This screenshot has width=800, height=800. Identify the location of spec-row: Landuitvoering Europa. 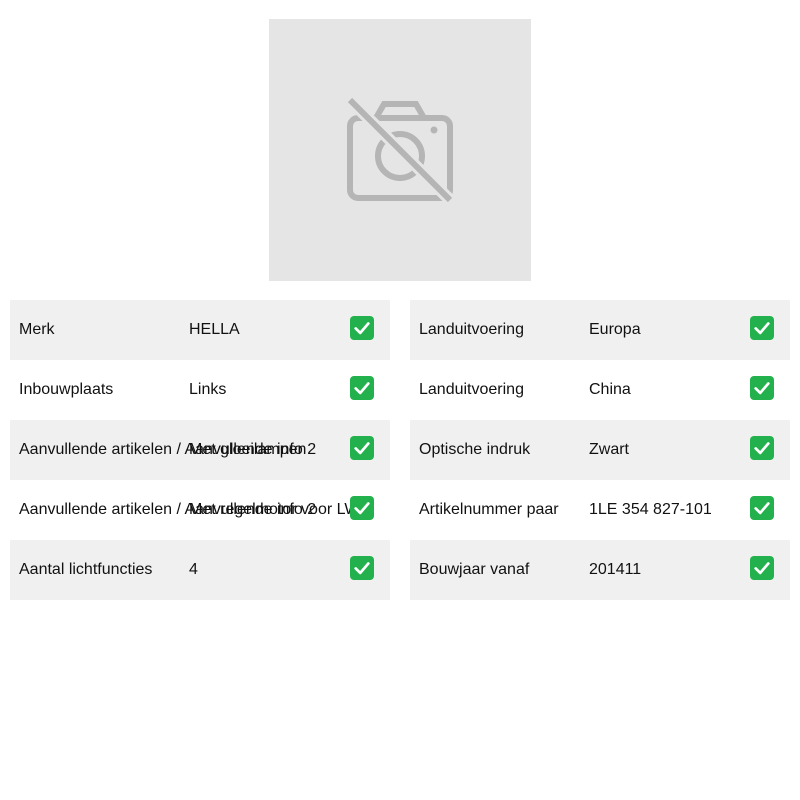
(600, 330).